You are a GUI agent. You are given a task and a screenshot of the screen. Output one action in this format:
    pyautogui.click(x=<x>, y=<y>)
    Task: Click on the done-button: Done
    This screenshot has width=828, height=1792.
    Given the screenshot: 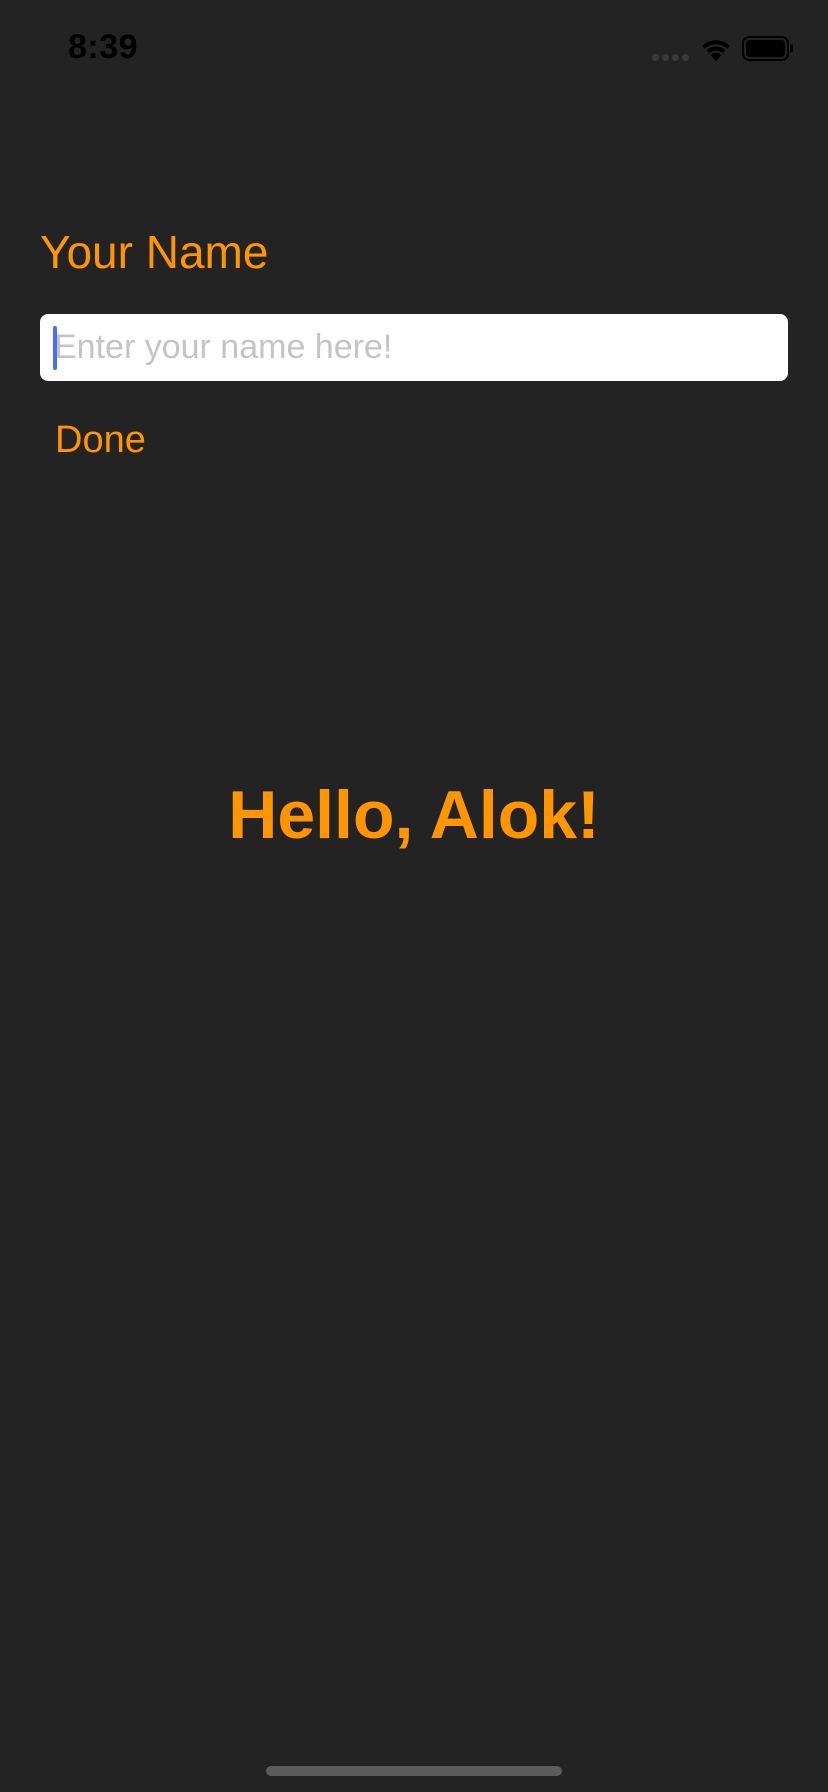 What is the action you would take?
    pyautogui.click(x=100, y=440)
    